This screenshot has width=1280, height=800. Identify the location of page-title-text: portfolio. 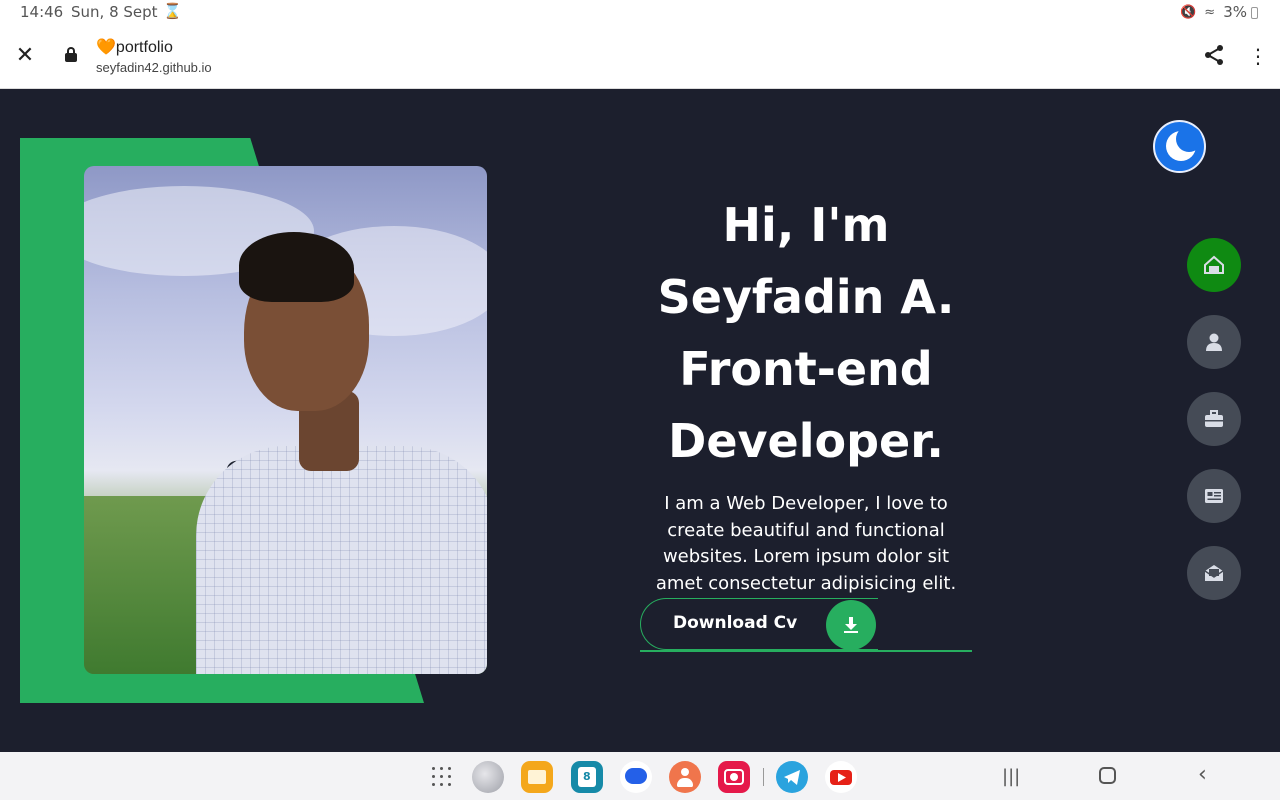
(144, 47).